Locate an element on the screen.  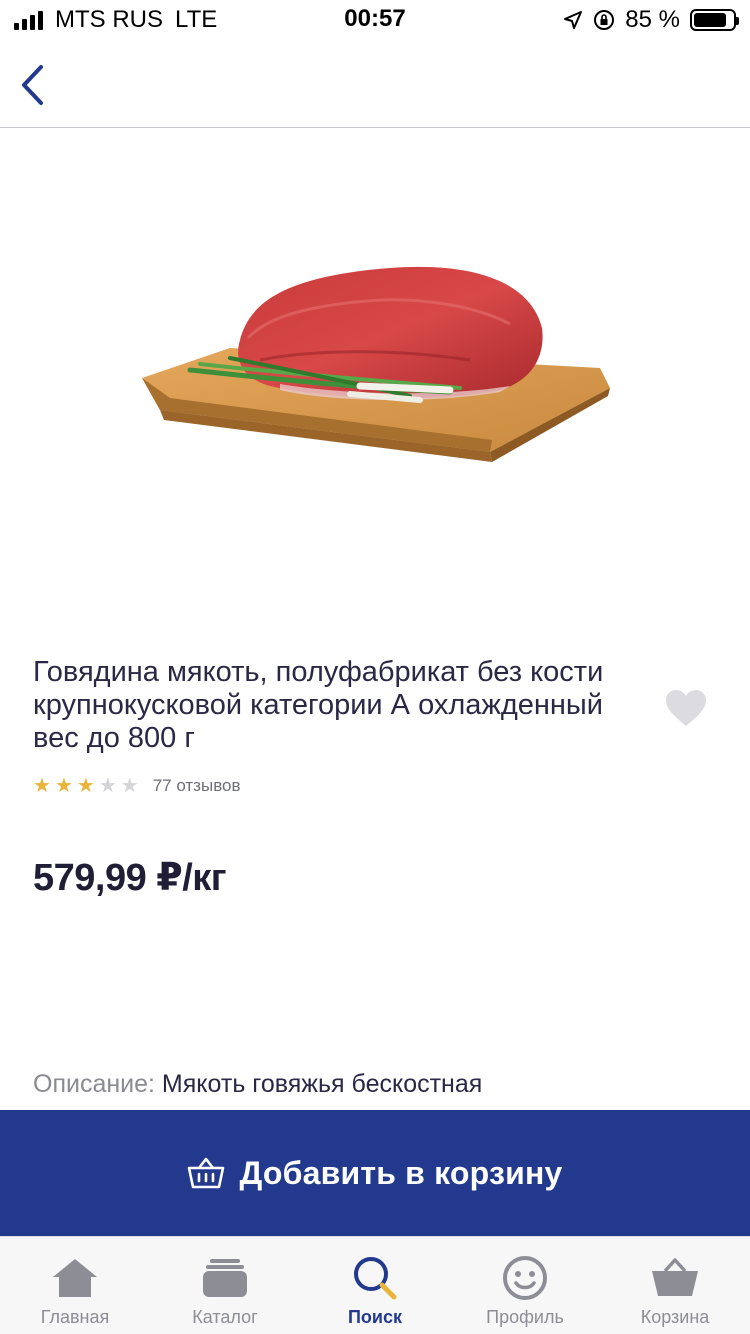
tab-home: Главная is located at coordinates (75, 1285).